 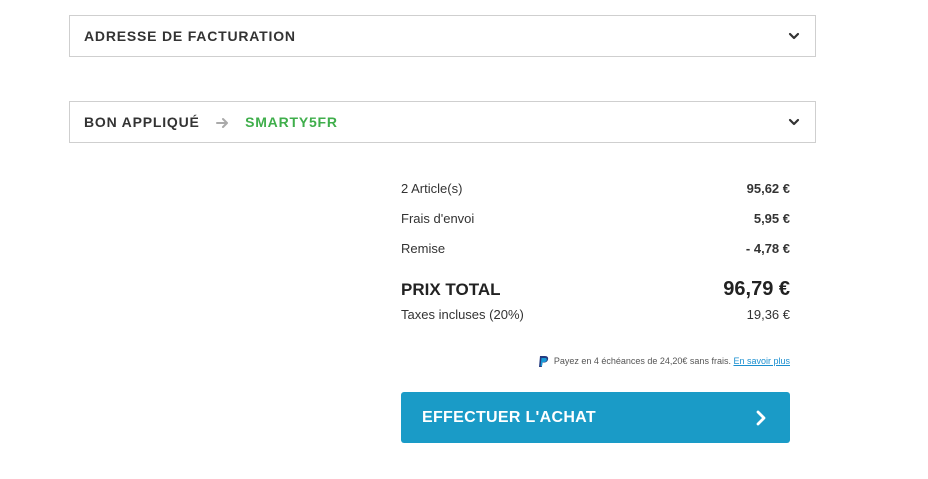 What do you see at coordinates (761, 361) in the screenshot?
I see `learn-more-link: En savoir plus` at bounding box center [761, 361].